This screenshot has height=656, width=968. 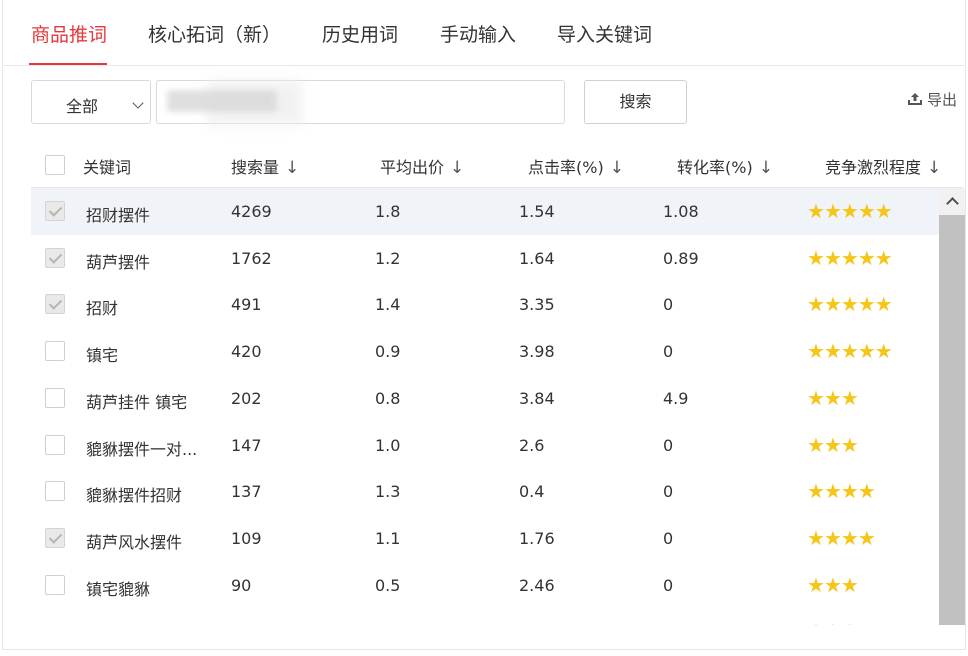 What do you see at coordinates (69, 33) in the screenshot?
I see `tab-product-recommend: 商品推词` at bounding box center [69, 33].